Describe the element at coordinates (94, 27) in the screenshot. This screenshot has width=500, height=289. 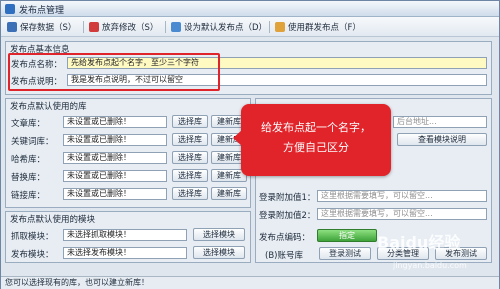
I see `discard-icon` at that location.